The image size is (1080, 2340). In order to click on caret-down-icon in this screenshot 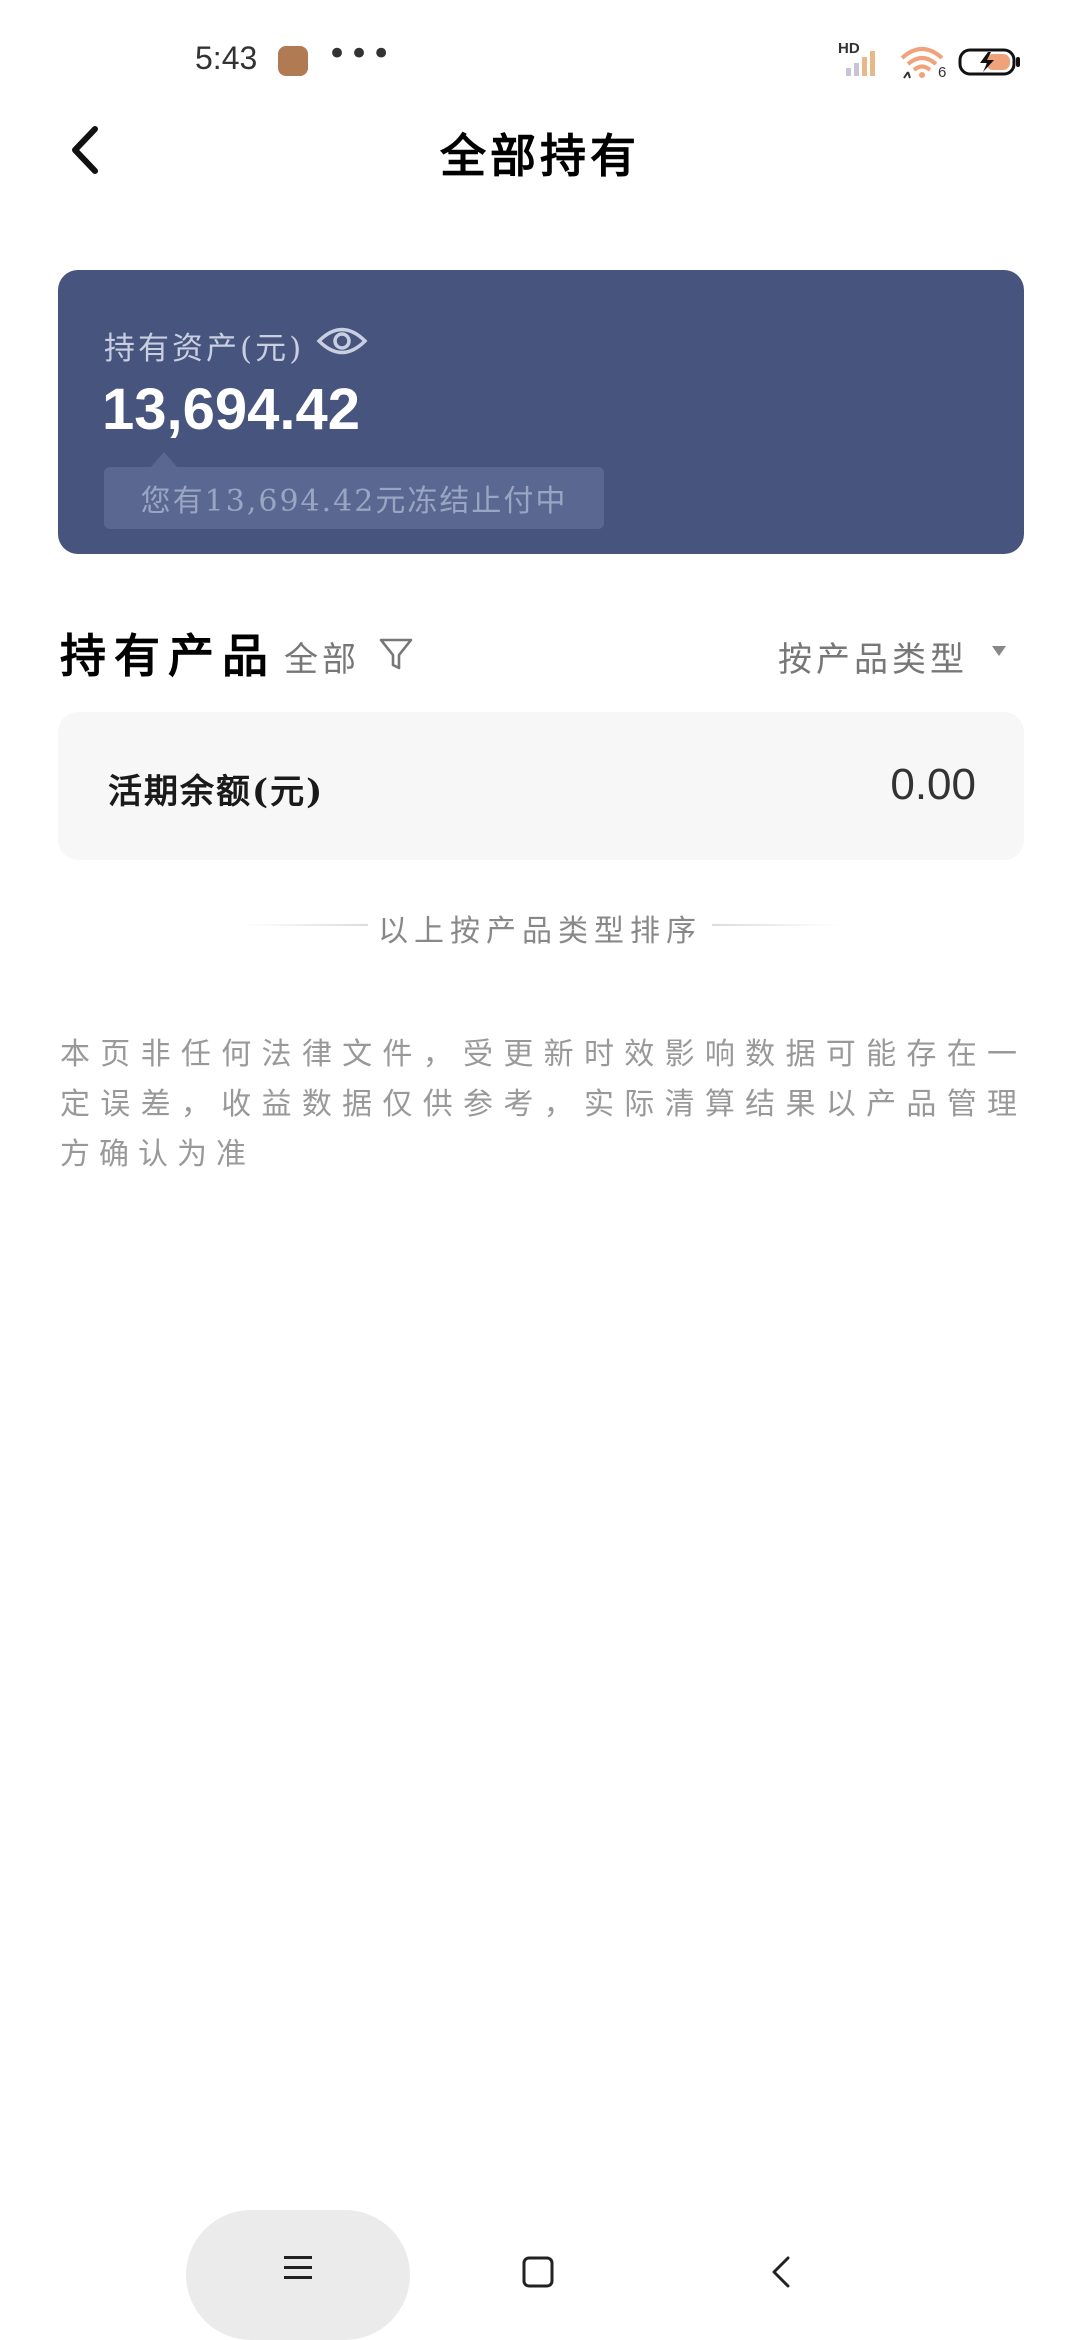, I will do `click(999, 651)`.